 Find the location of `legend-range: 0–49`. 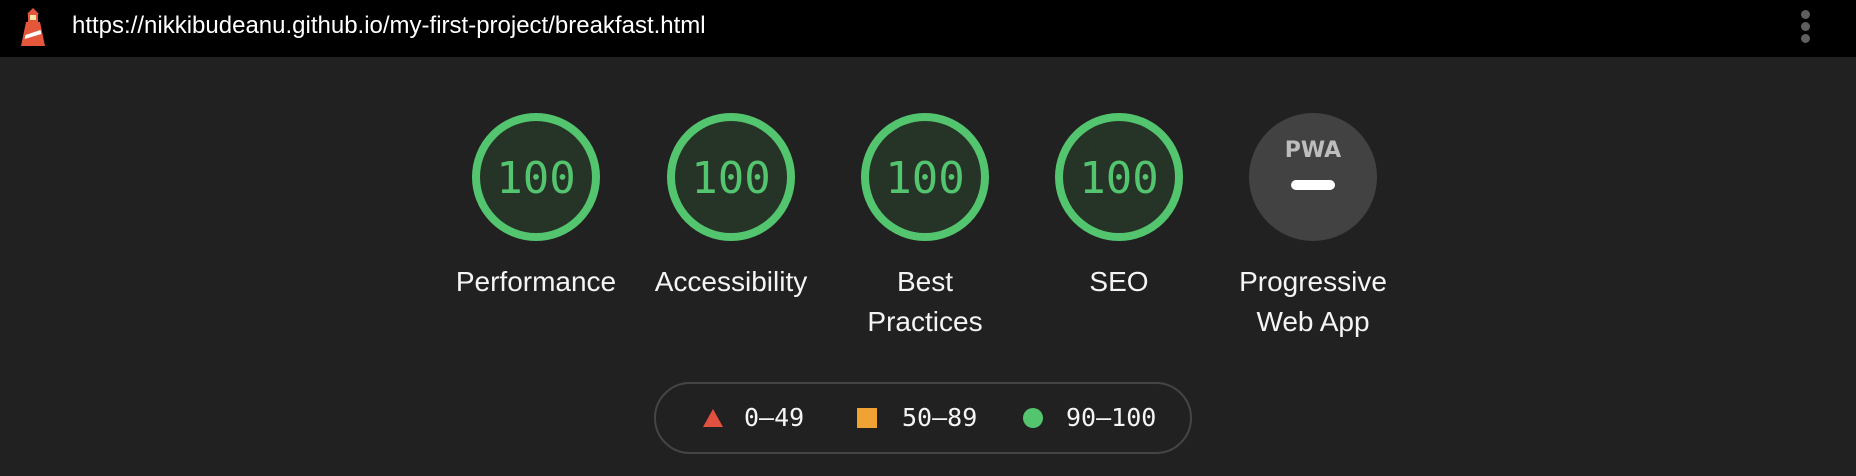

legend-range: 0–49 is located at coordinates (774, 417).